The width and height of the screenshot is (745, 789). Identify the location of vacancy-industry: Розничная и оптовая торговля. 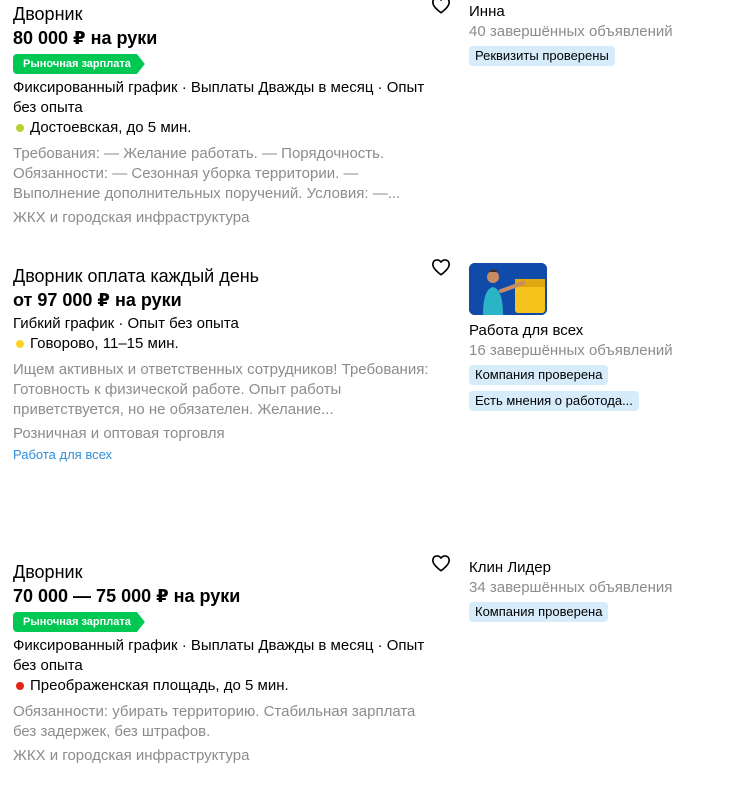
(119, 433).